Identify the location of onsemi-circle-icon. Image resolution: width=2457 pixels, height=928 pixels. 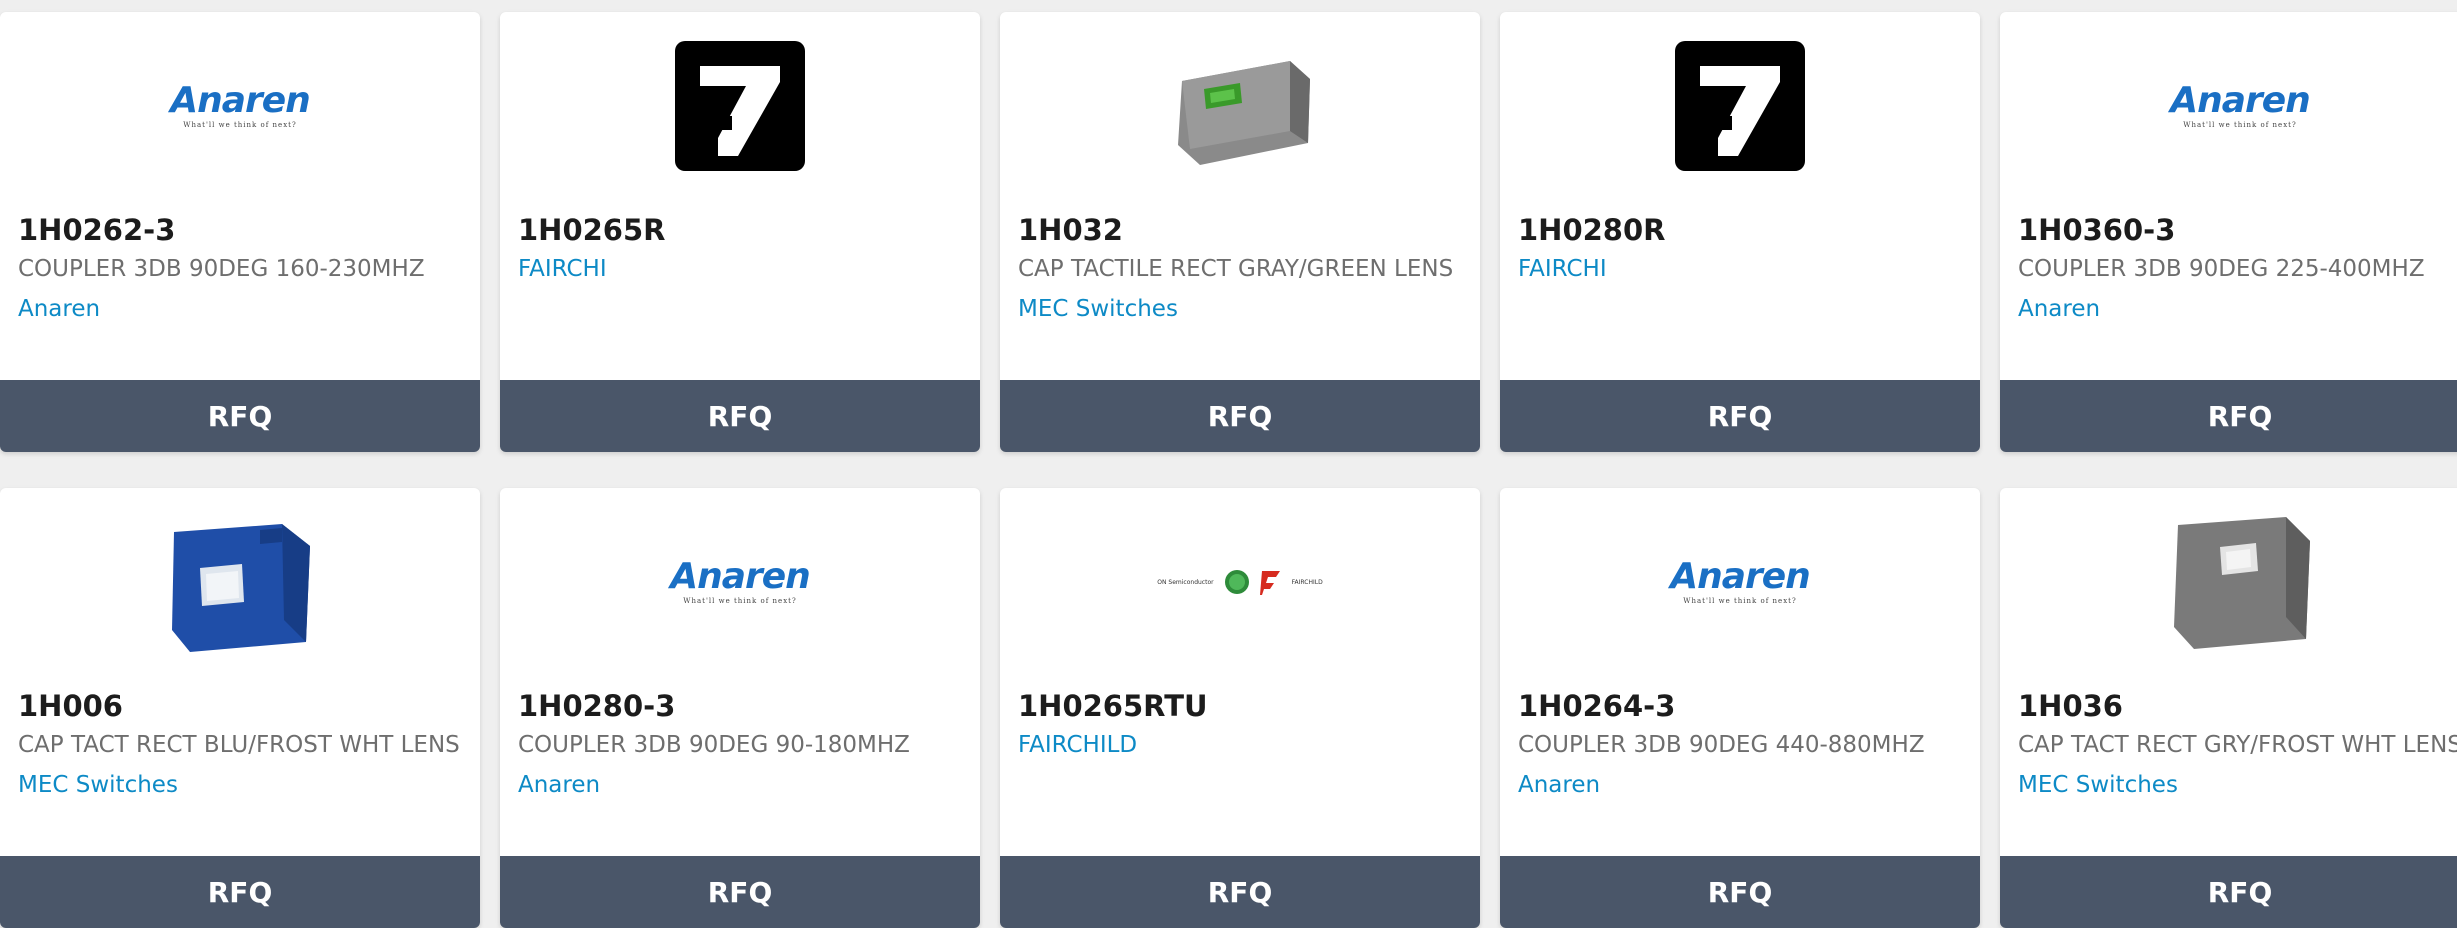
(1236, 582).